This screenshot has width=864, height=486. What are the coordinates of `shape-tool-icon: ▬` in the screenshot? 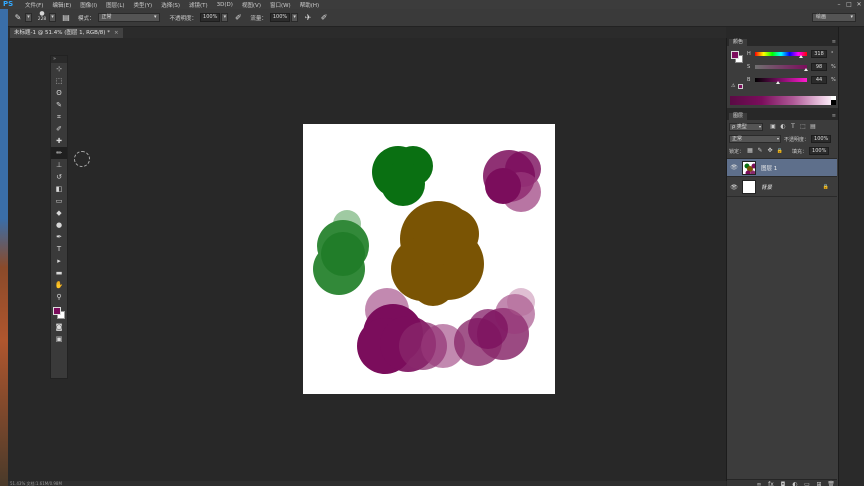 It's located at (59, 273).